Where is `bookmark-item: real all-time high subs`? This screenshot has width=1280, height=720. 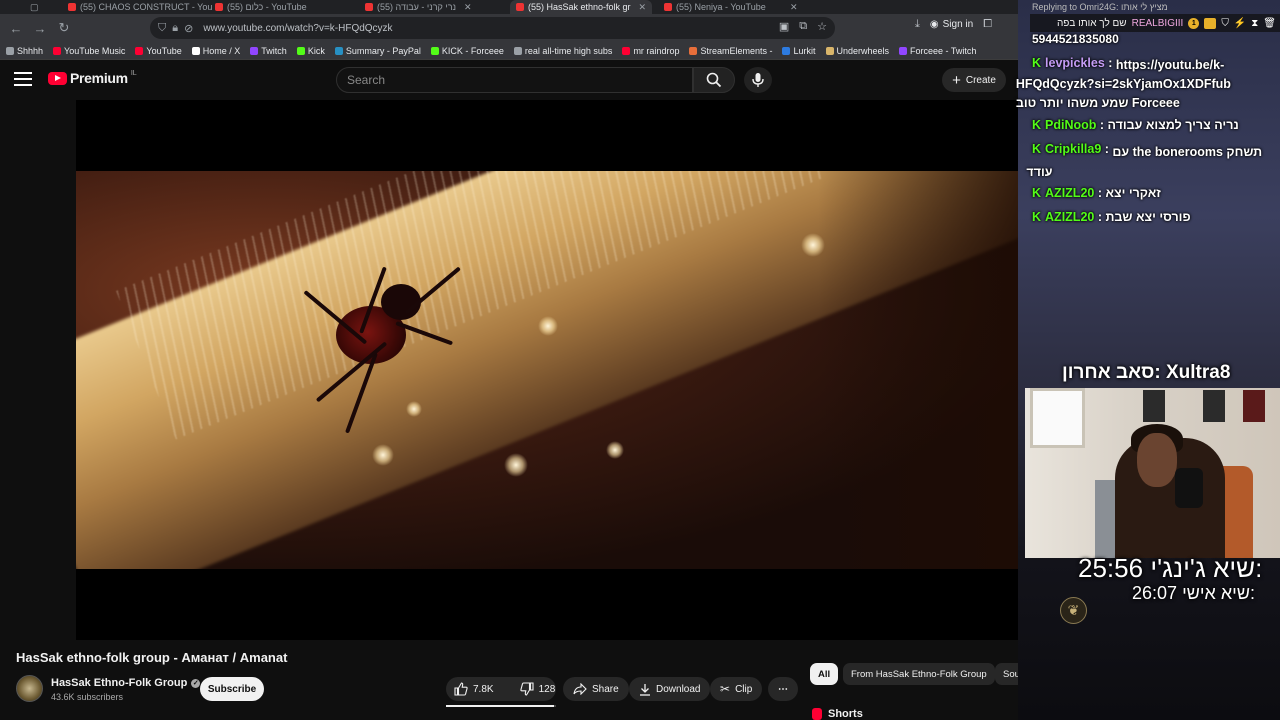 bookmark-item: real all-time high subs is located at coordinates (562, 51).